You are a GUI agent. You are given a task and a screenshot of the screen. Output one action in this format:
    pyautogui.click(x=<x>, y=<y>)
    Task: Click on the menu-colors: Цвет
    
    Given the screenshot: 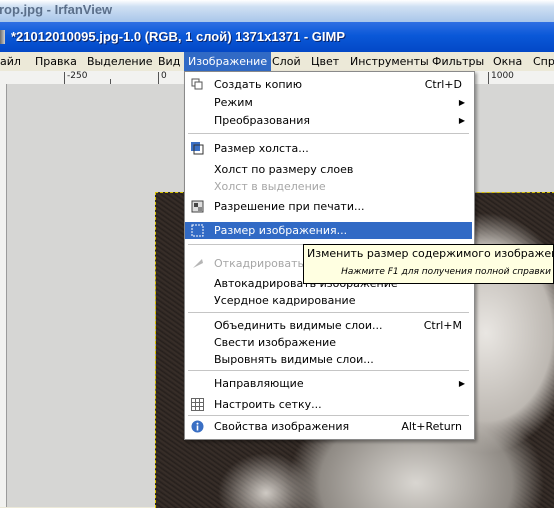 What is the action you would take?
    pyautogui.click(x=325, y=61)
    